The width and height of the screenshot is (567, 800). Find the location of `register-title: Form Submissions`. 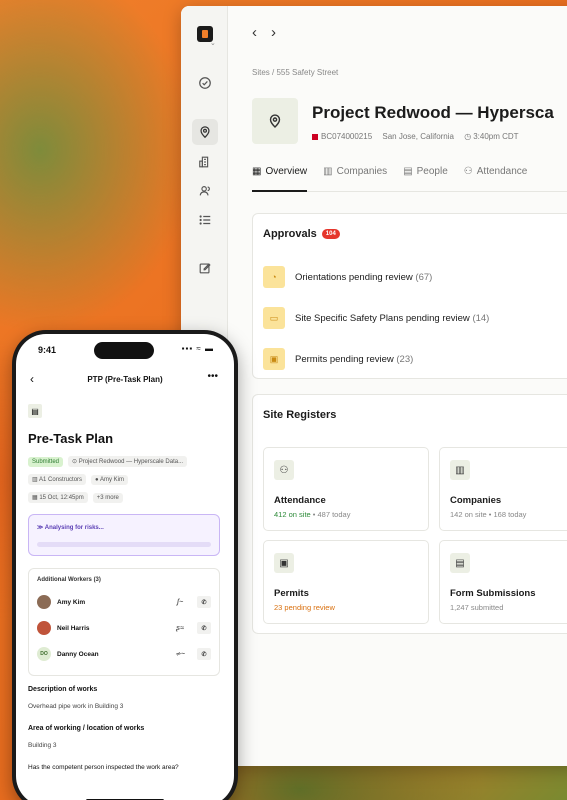

register-title: Form Submissions is located at coordinates (493, 593).